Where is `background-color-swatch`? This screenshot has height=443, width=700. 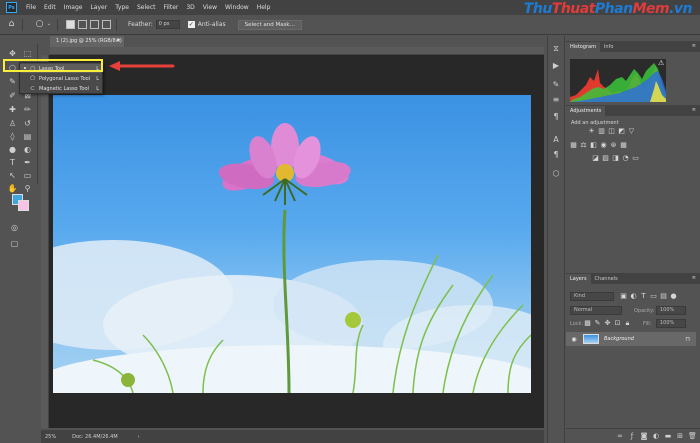 background-color-swatch is located at coordinates (23, 205).